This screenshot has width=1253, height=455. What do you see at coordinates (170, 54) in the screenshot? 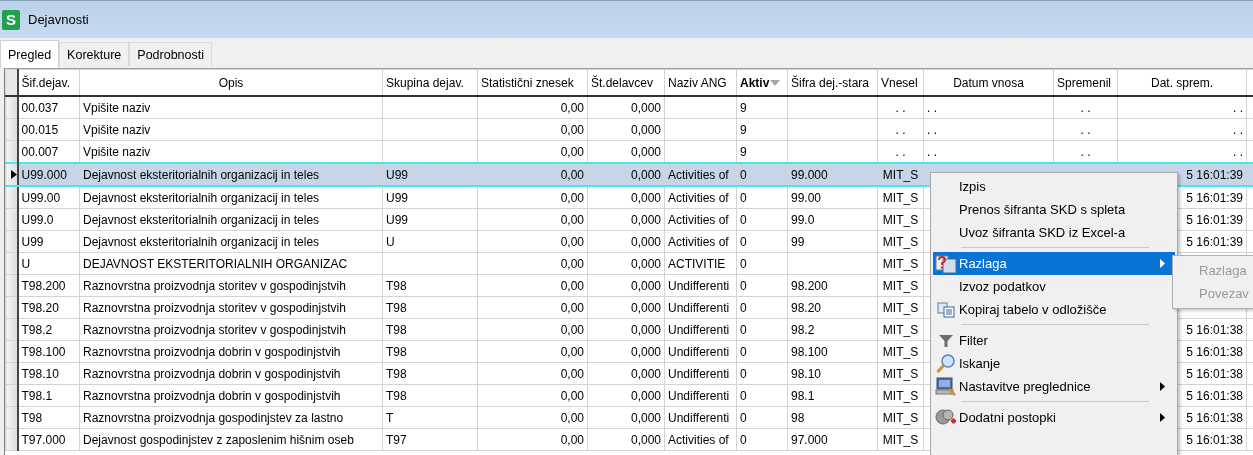
I see `tab: Podrobnosti` at bounding box center [170, 54].